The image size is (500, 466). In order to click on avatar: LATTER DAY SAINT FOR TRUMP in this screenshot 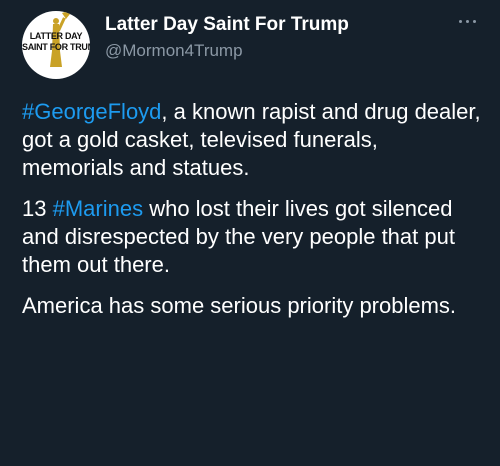, I will do `click(56, 45)`.